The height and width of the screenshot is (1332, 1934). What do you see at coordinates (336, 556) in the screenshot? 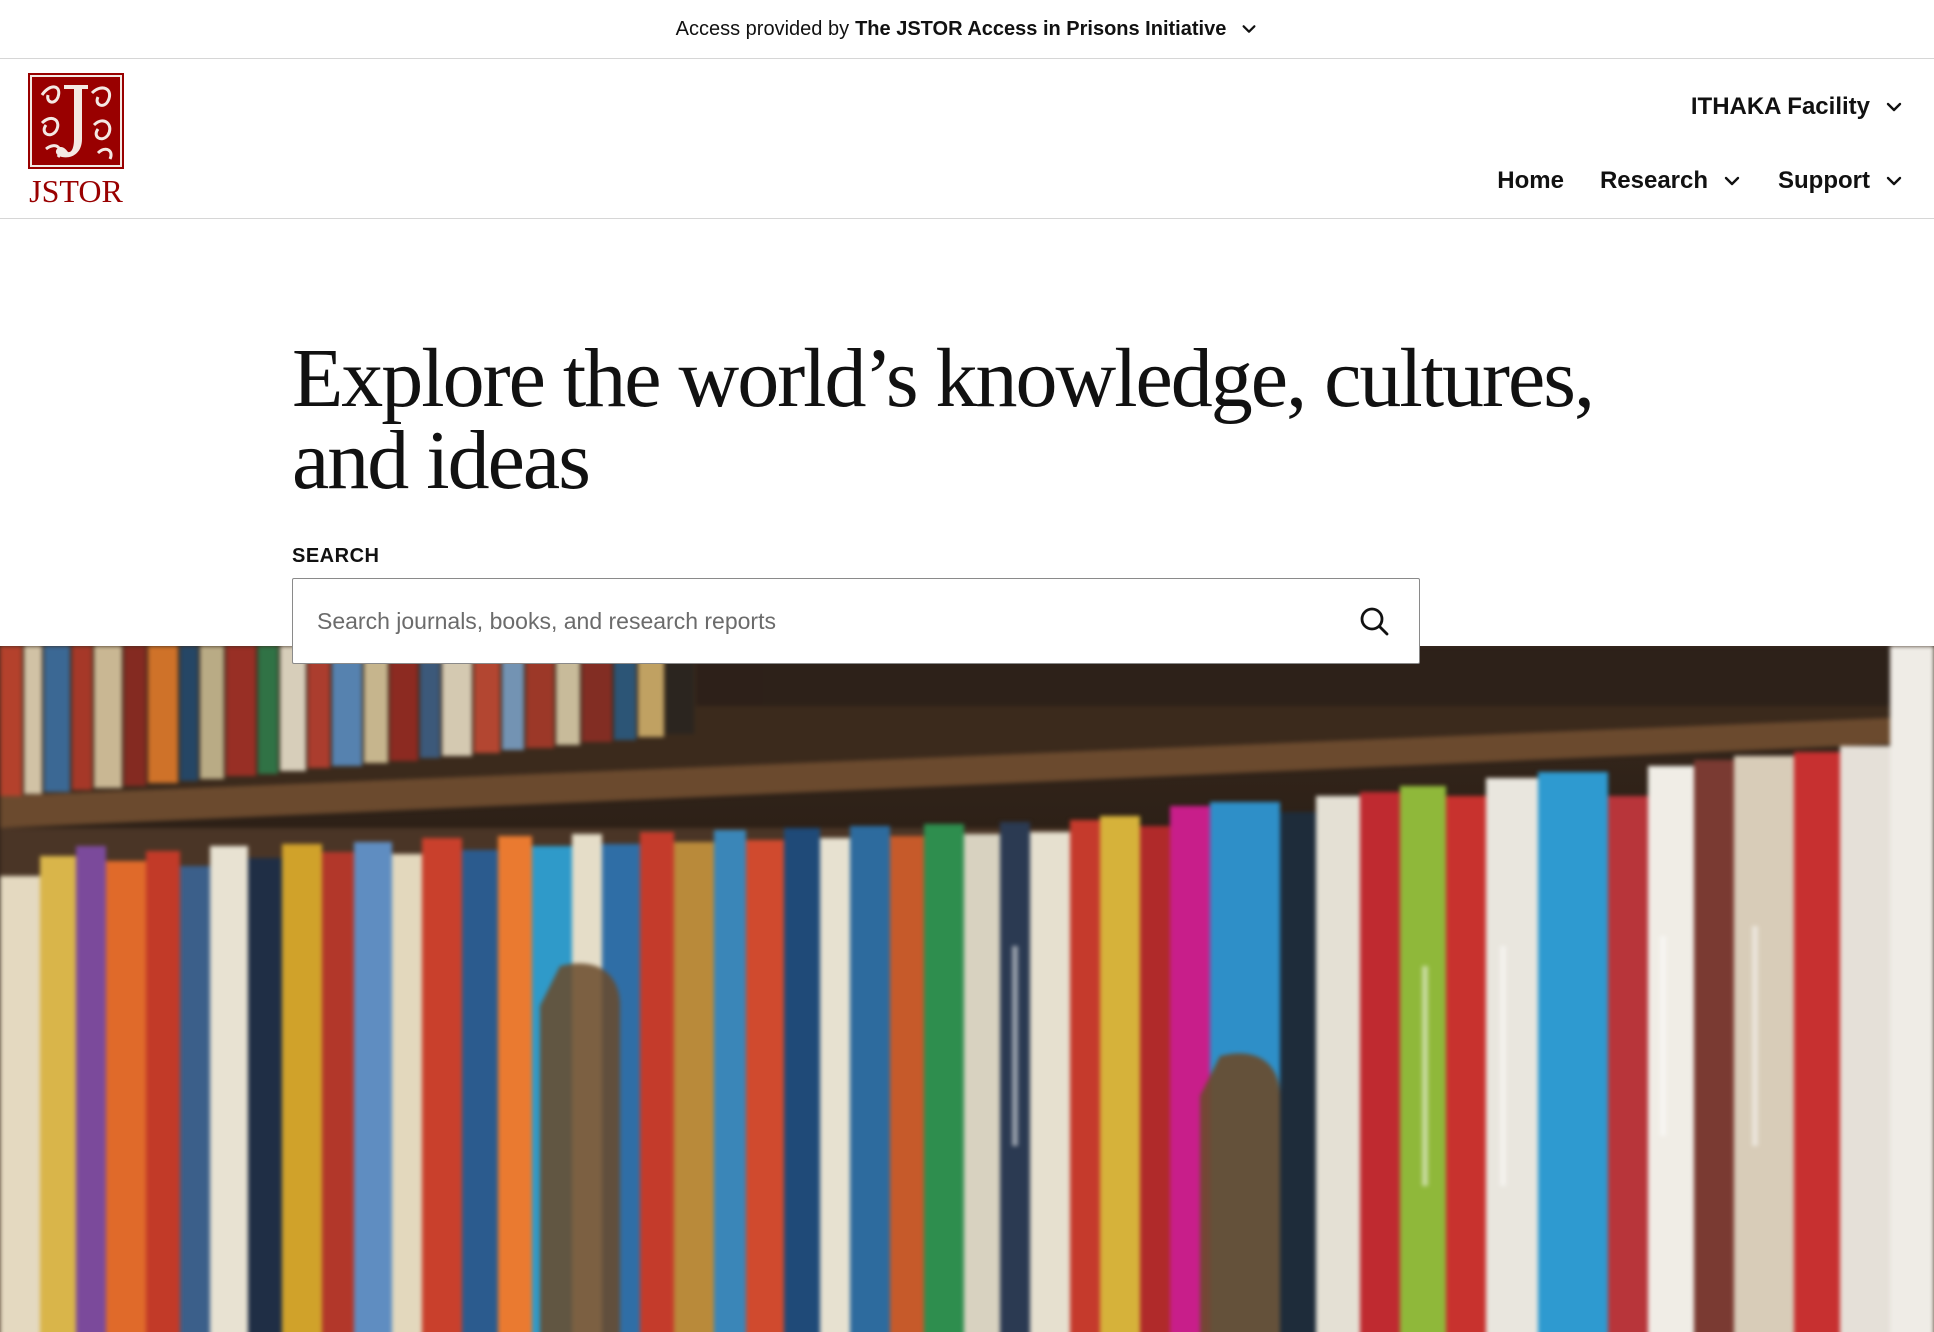
I see `search-label: SEARCH` at bounding box center [336, 556].